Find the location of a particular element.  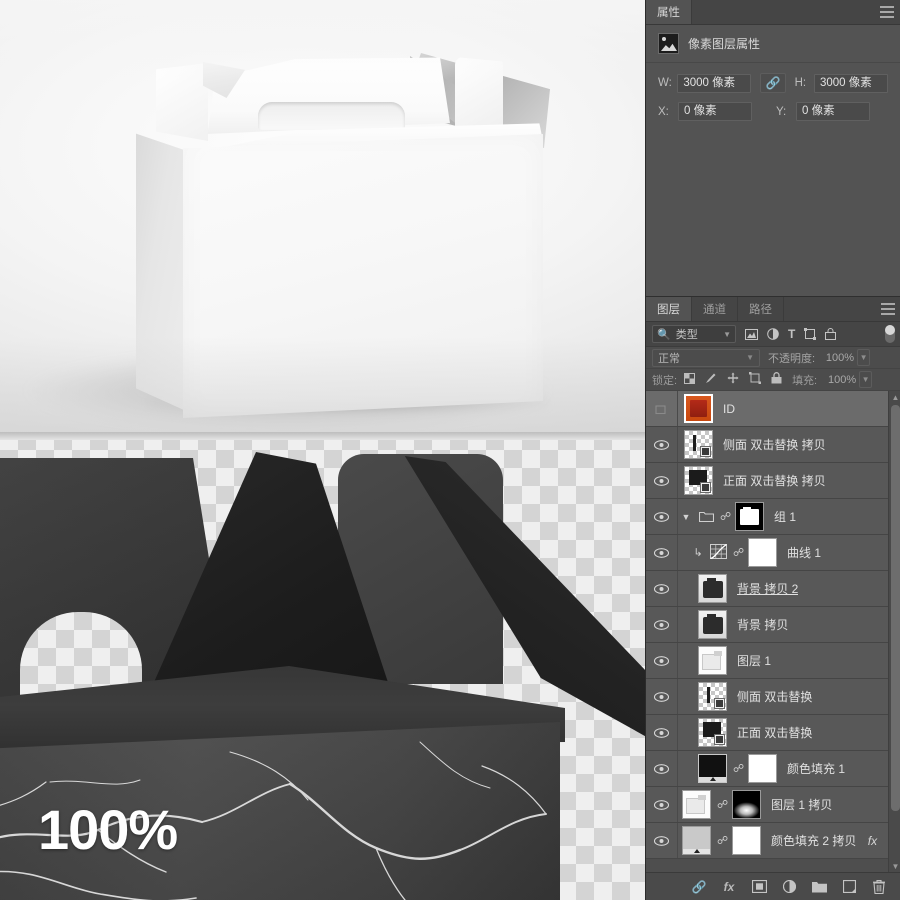

table-row: ↳ ☍ 曲线 1 is located at coordinates (773, 553).